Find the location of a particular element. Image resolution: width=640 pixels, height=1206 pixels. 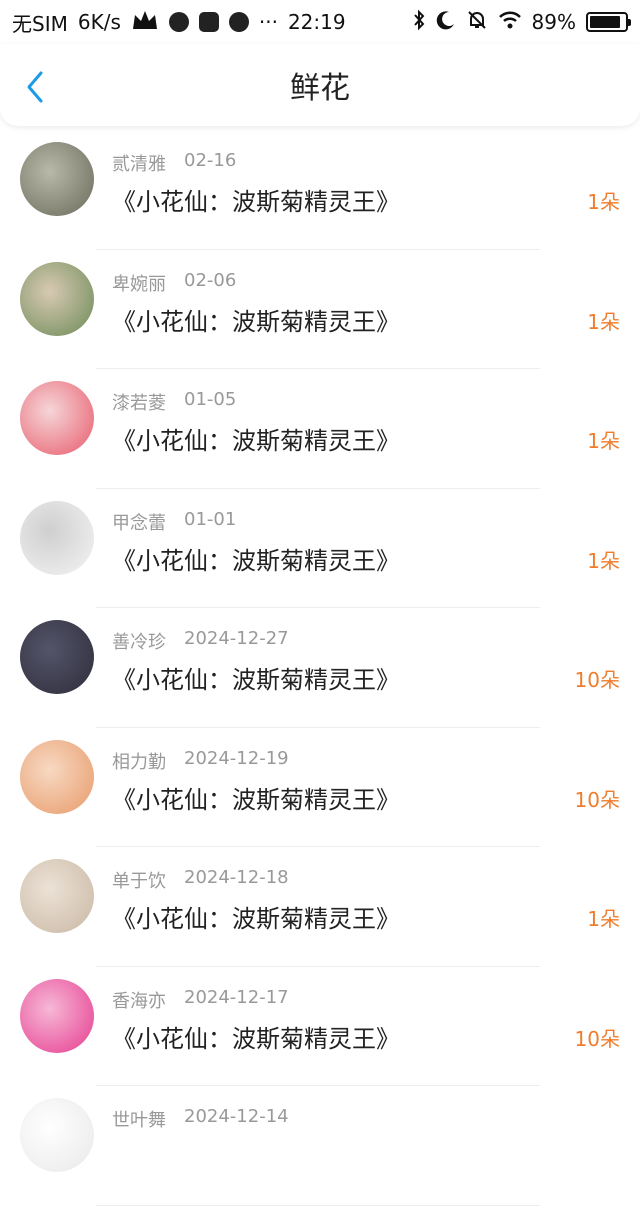

user-name: 世叶舞 is located at coordinates (139, 1120).